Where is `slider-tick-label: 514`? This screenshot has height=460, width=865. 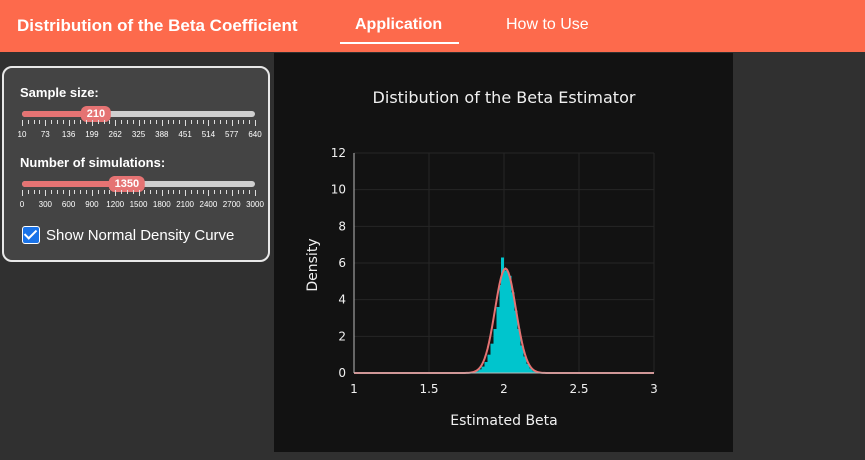 slider-tick-label: 514 is located at coordinates (208, 134).